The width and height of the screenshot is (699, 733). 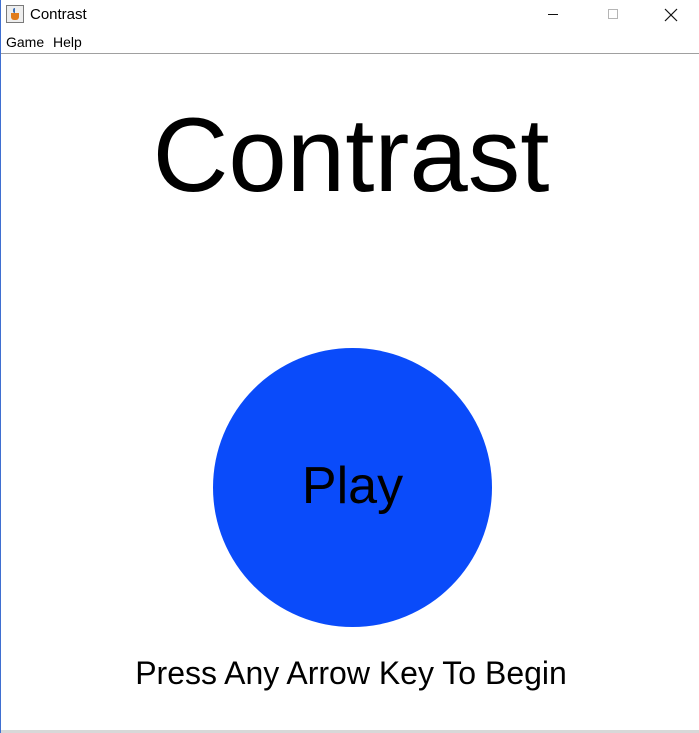 I want to click on close-button, so click(x=671, y=15).